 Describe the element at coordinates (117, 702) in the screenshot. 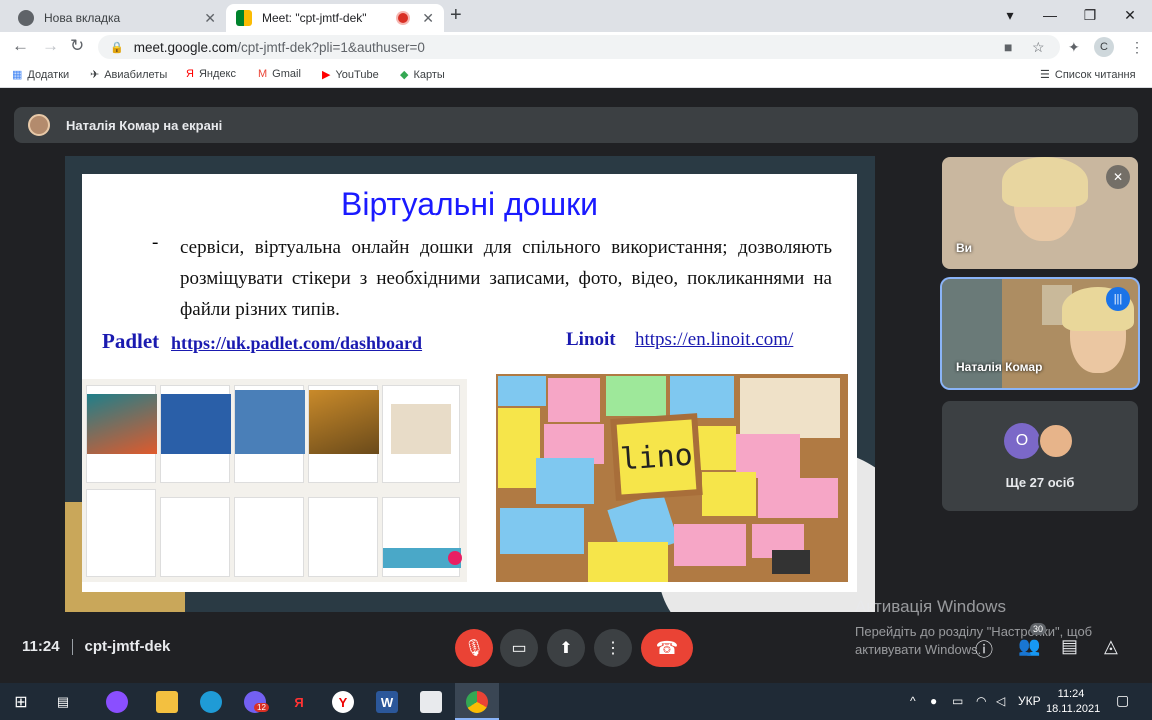

I see `alice-assistant-icon` at that location.